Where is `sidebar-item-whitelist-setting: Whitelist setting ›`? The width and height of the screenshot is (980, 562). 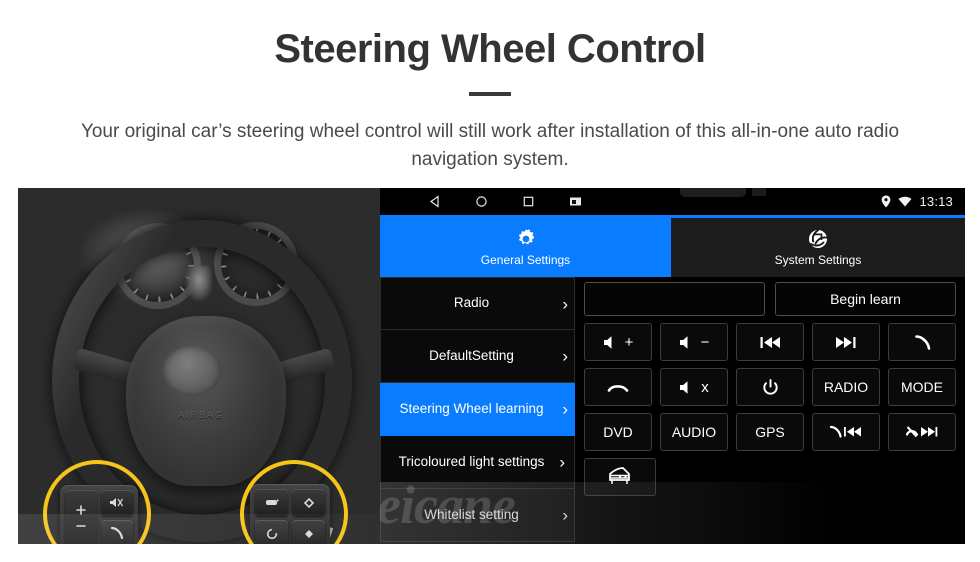 sidebar-item-whitelist-setting: Whitelist setting › is located at coordinates (477, 515).